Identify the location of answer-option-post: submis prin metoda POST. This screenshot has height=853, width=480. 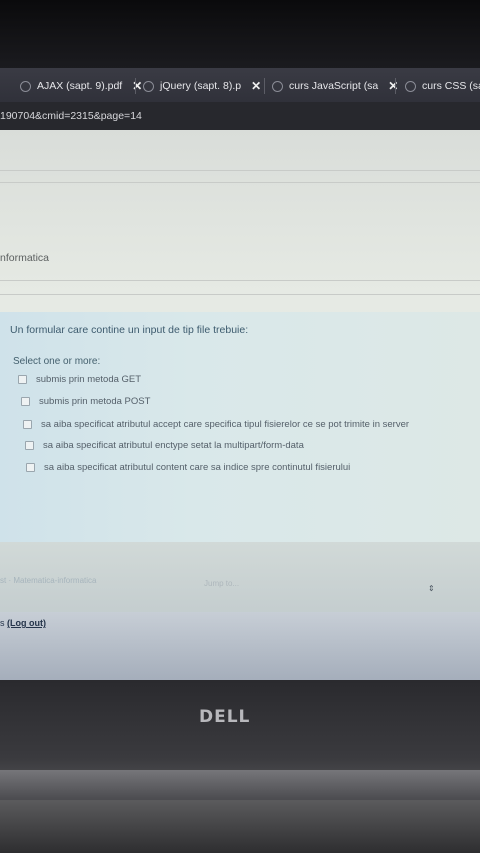
(85, 401).